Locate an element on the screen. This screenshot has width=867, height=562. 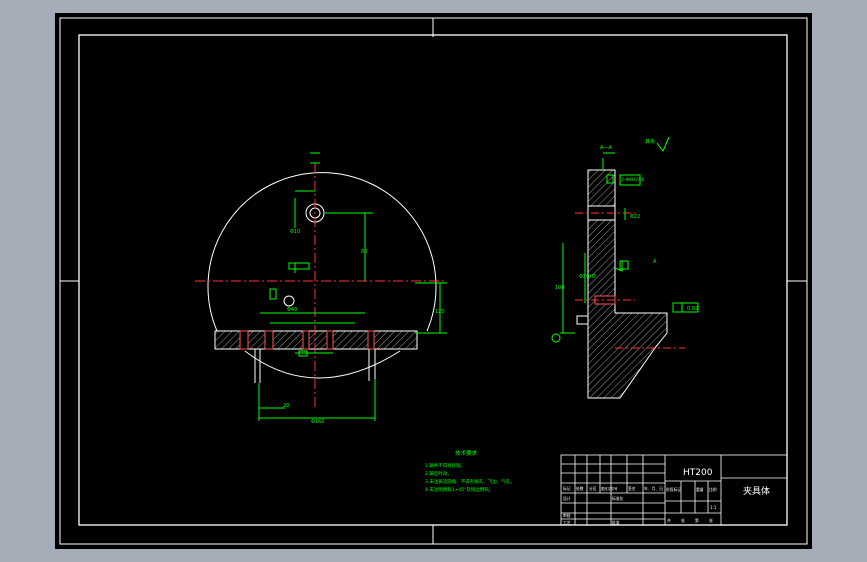
roughness-note: 其余 is located at coordinates (650, 141).